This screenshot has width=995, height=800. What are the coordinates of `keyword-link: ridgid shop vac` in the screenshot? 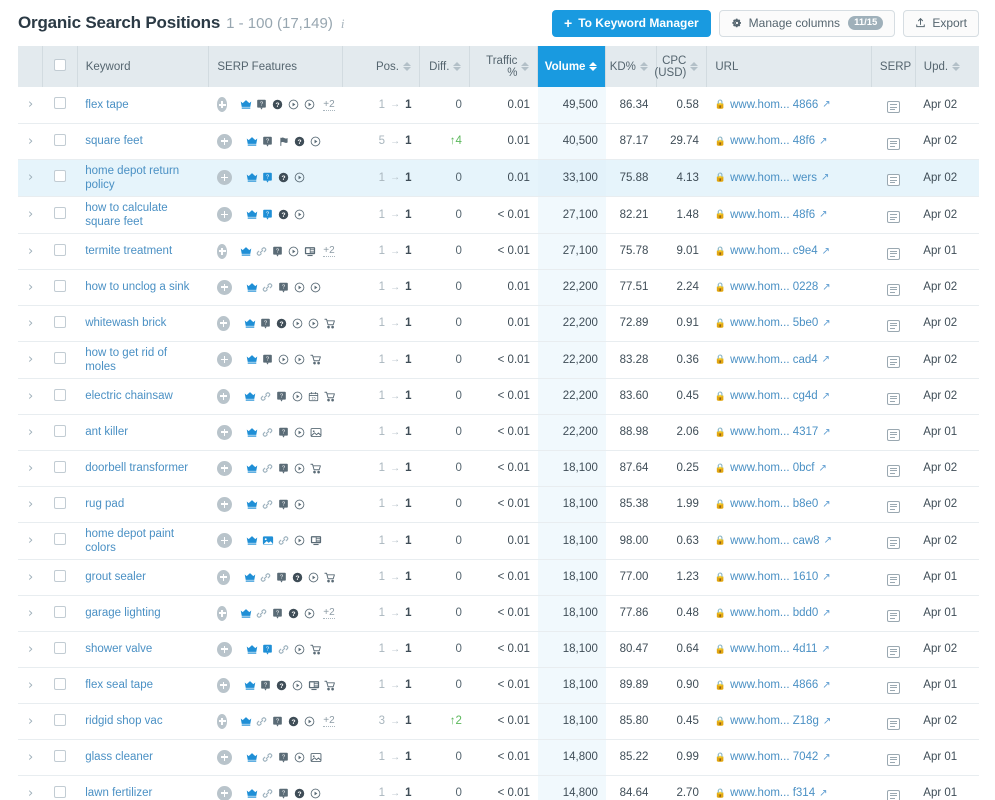 It's located at (139, 721).